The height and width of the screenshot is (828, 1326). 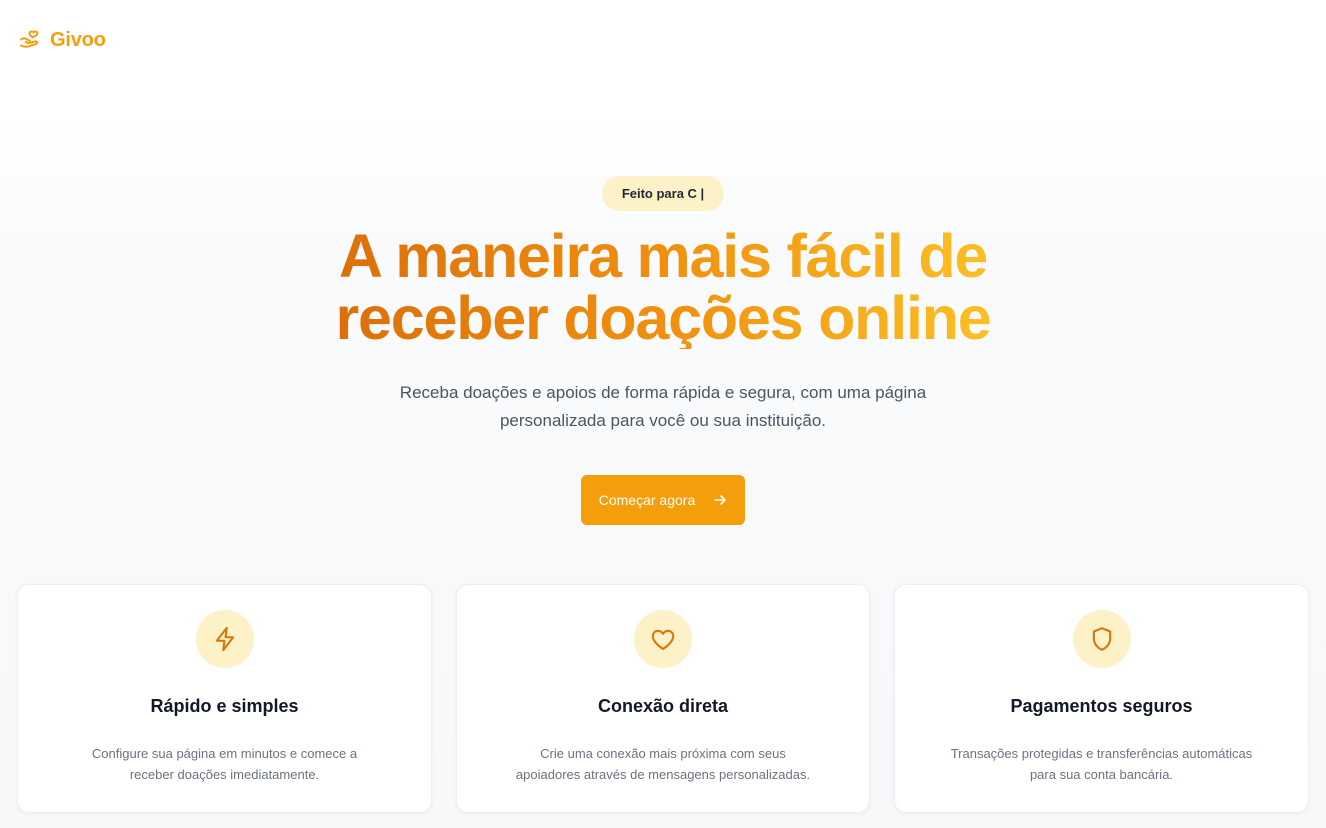 What do you see at coordinates (663, 753) in the screenshot?
I see `feature-description-line-1: Crie uma conexão mais próxima com seus` at bounding box center [663, 753].